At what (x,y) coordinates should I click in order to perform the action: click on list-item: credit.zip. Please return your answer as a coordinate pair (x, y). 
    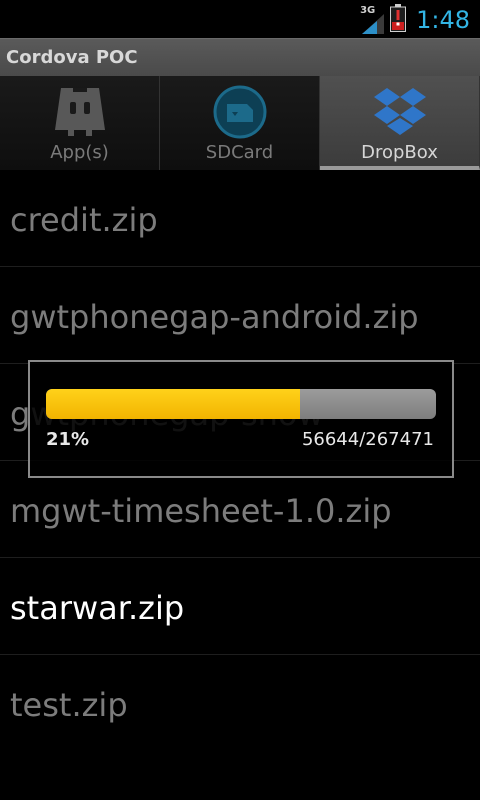
    Looking at the image, I should click on (240, 218).